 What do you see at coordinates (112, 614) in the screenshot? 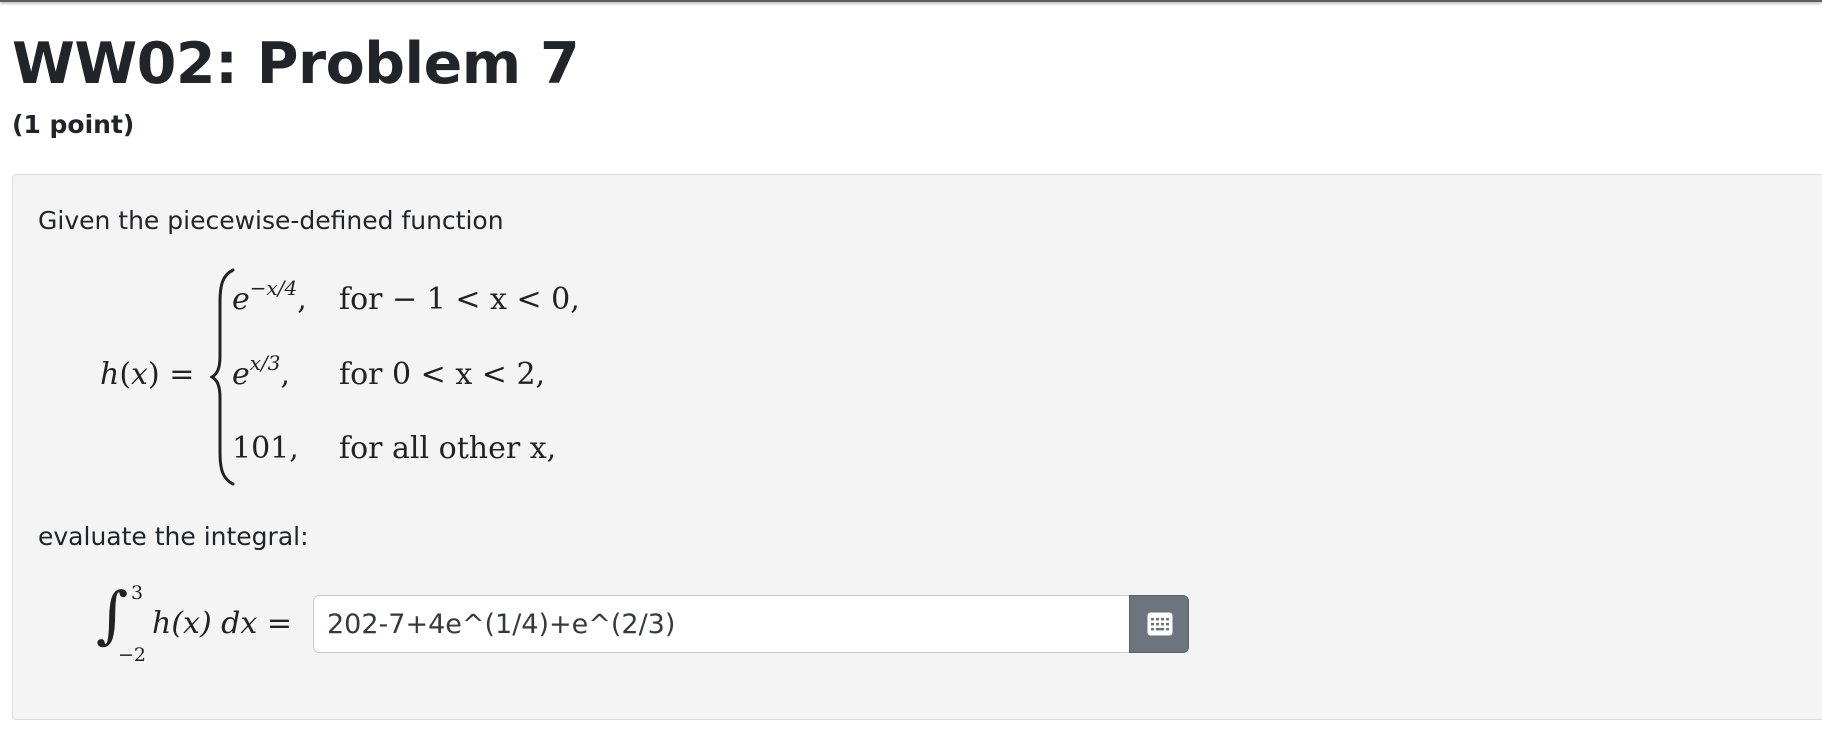
I see `integral-sign: ∫` at bounding box center [112, 614].